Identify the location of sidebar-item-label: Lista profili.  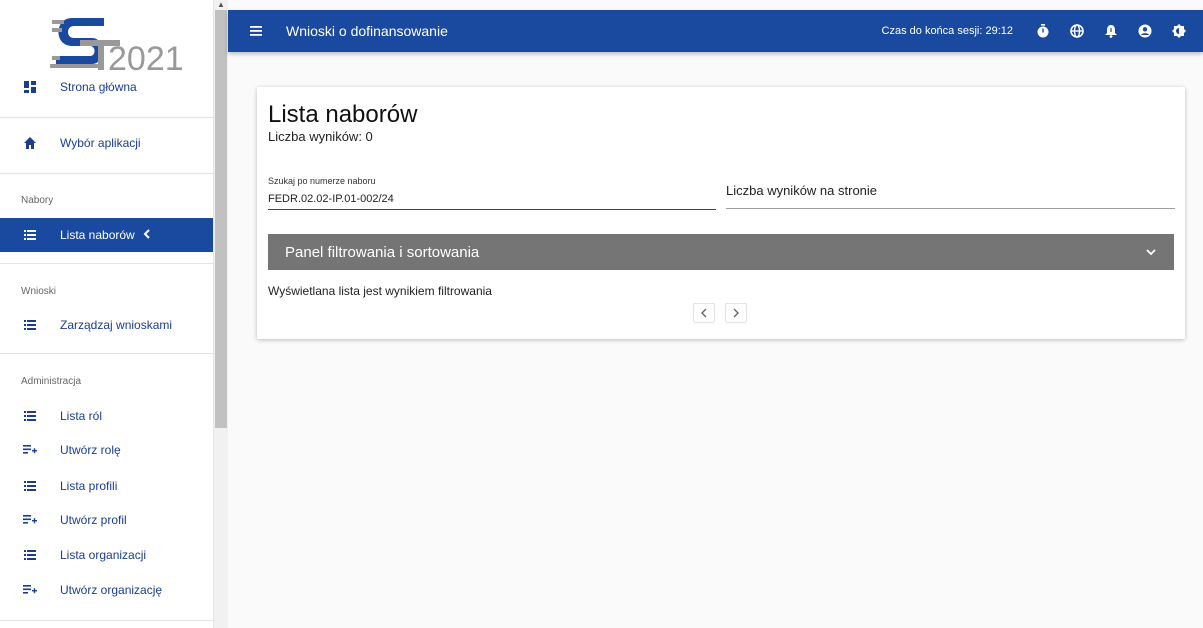
(89, 486).